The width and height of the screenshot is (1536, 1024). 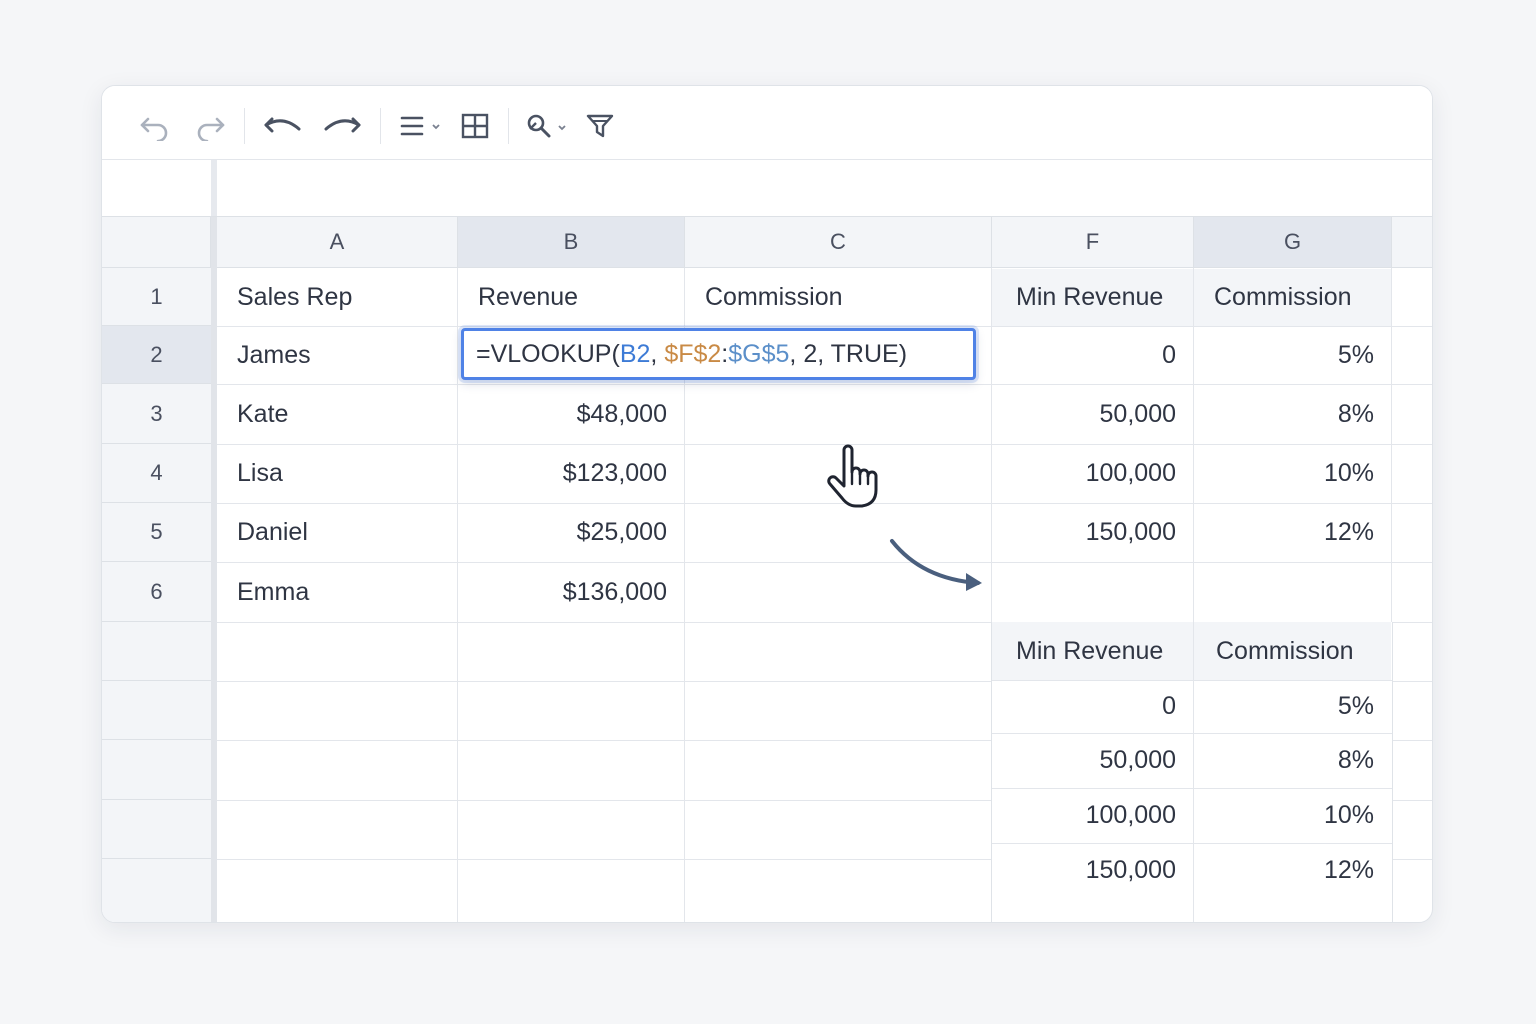 What do you see at coordinates (337, 297) in the screenshot?
I see `cell-a1: Sales Rep` at bounding box center [337, 297].